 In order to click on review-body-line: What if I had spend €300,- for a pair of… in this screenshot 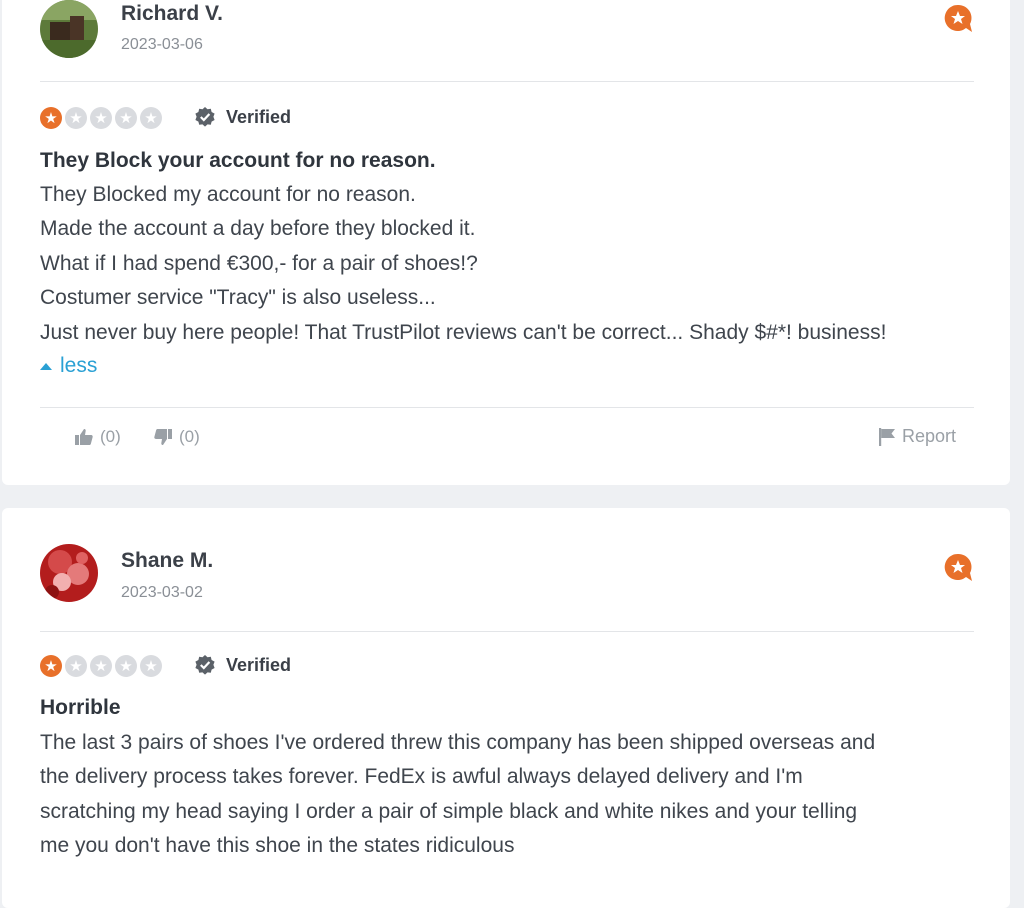, I will do `click(259, 263)`.